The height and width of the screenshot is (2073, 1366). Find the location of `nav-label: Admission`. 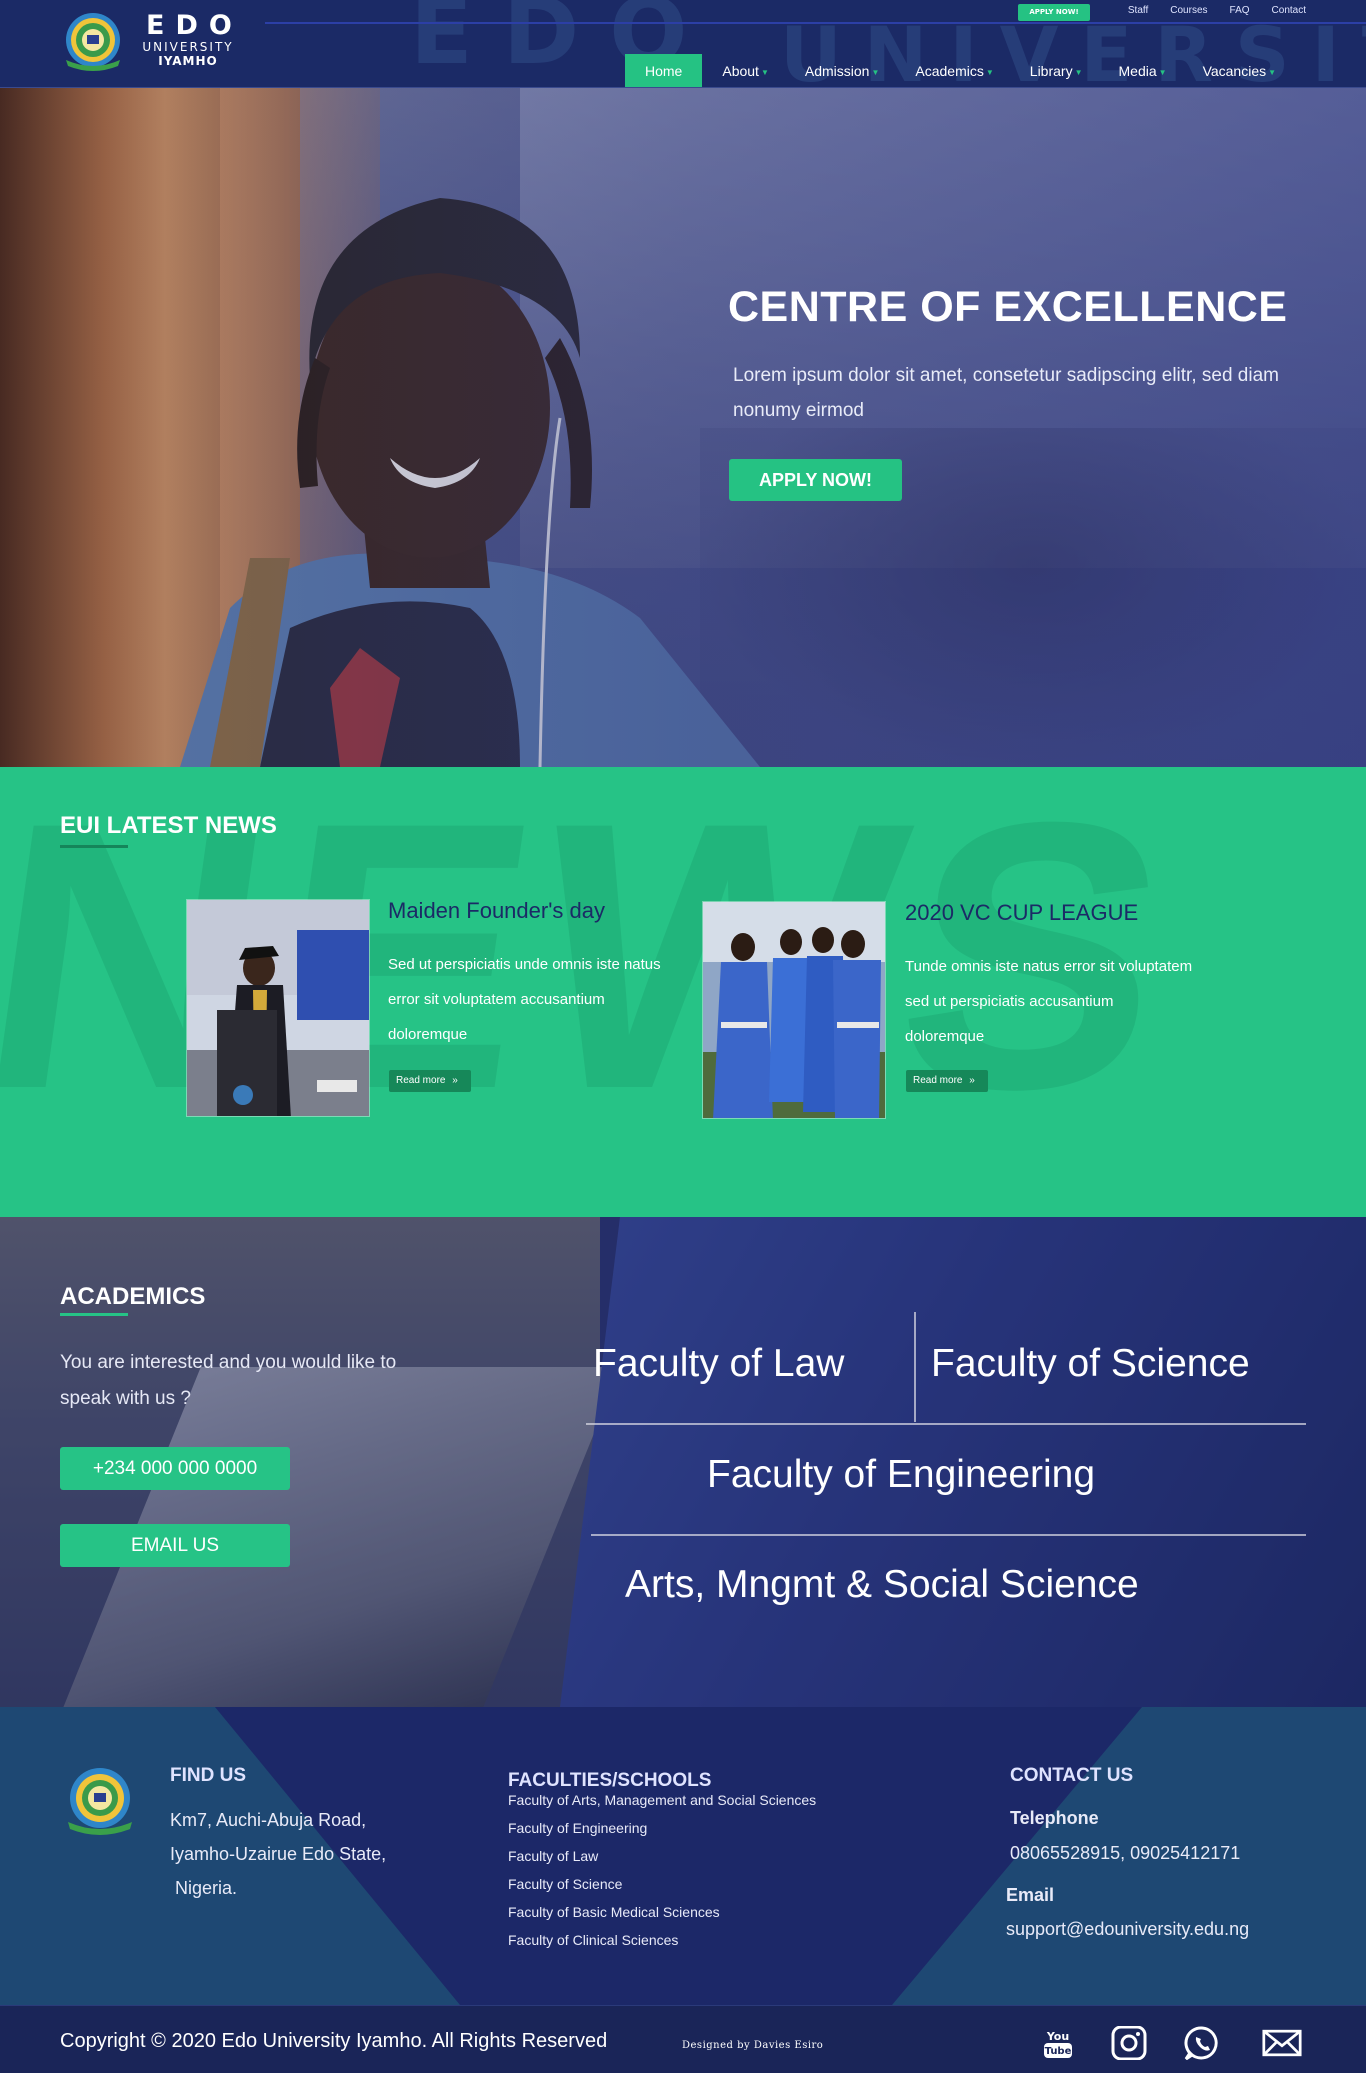

nav-label: Admission is located at coordinates (837, 71).